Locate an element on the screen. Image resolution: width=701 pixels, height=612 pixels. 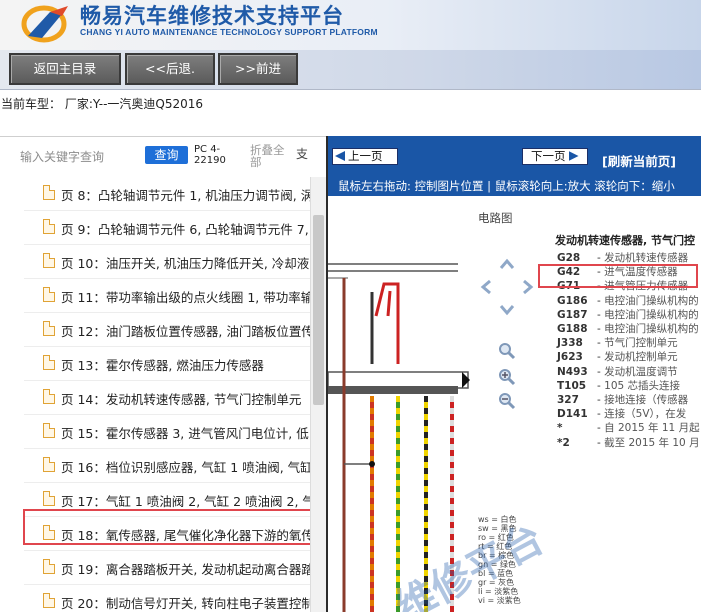
list-item-label: 页 10：油压开关, 机油压力降低开关, 冷却液 is located at coordinates (185, 263).